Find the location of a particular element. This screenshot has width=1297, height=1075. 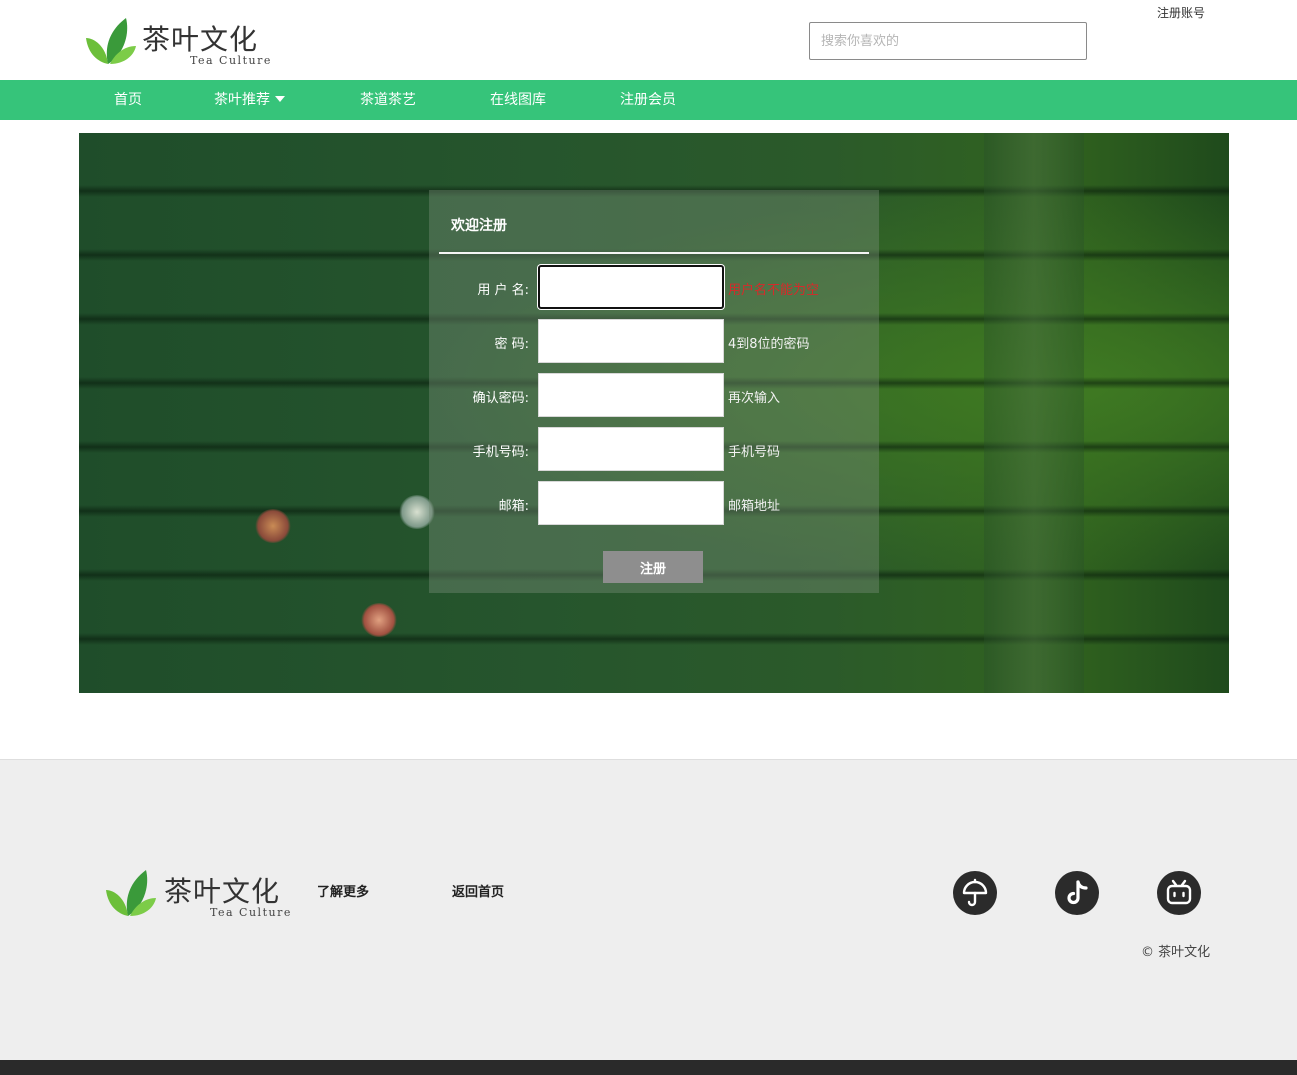

footer-logo: 茶叶文化 Tea Culture is located at coordinates (195, 894).